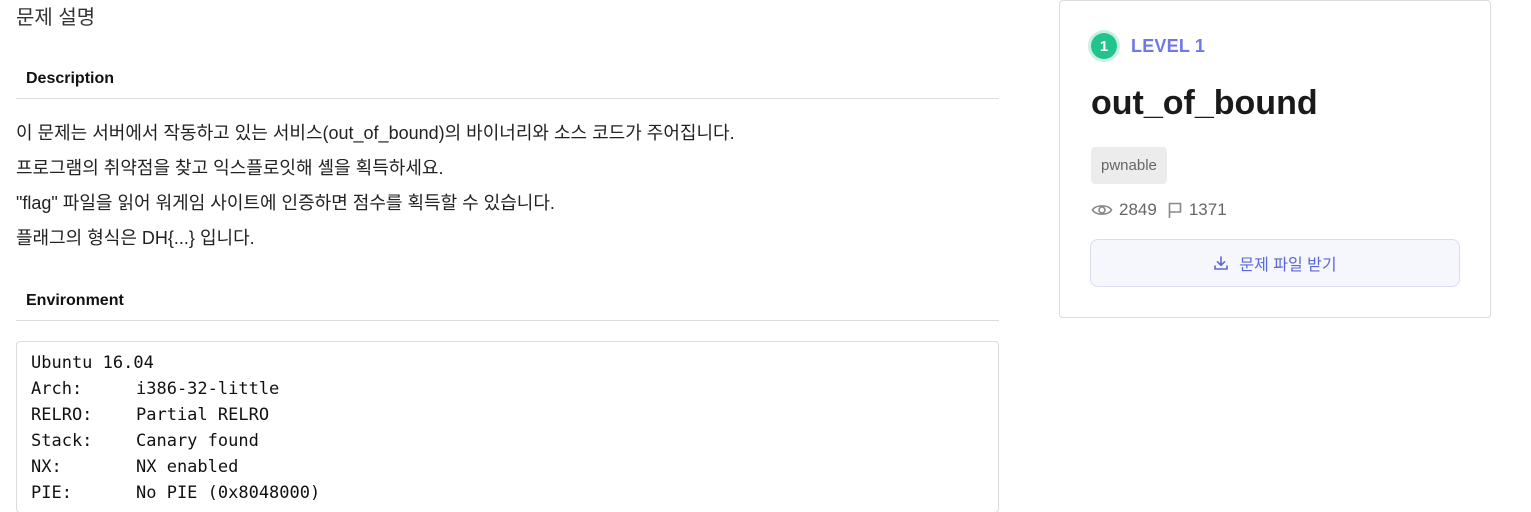  Describe the element at coordinates (1221, 263) in the screenshot. I see `download-icon` at that location.